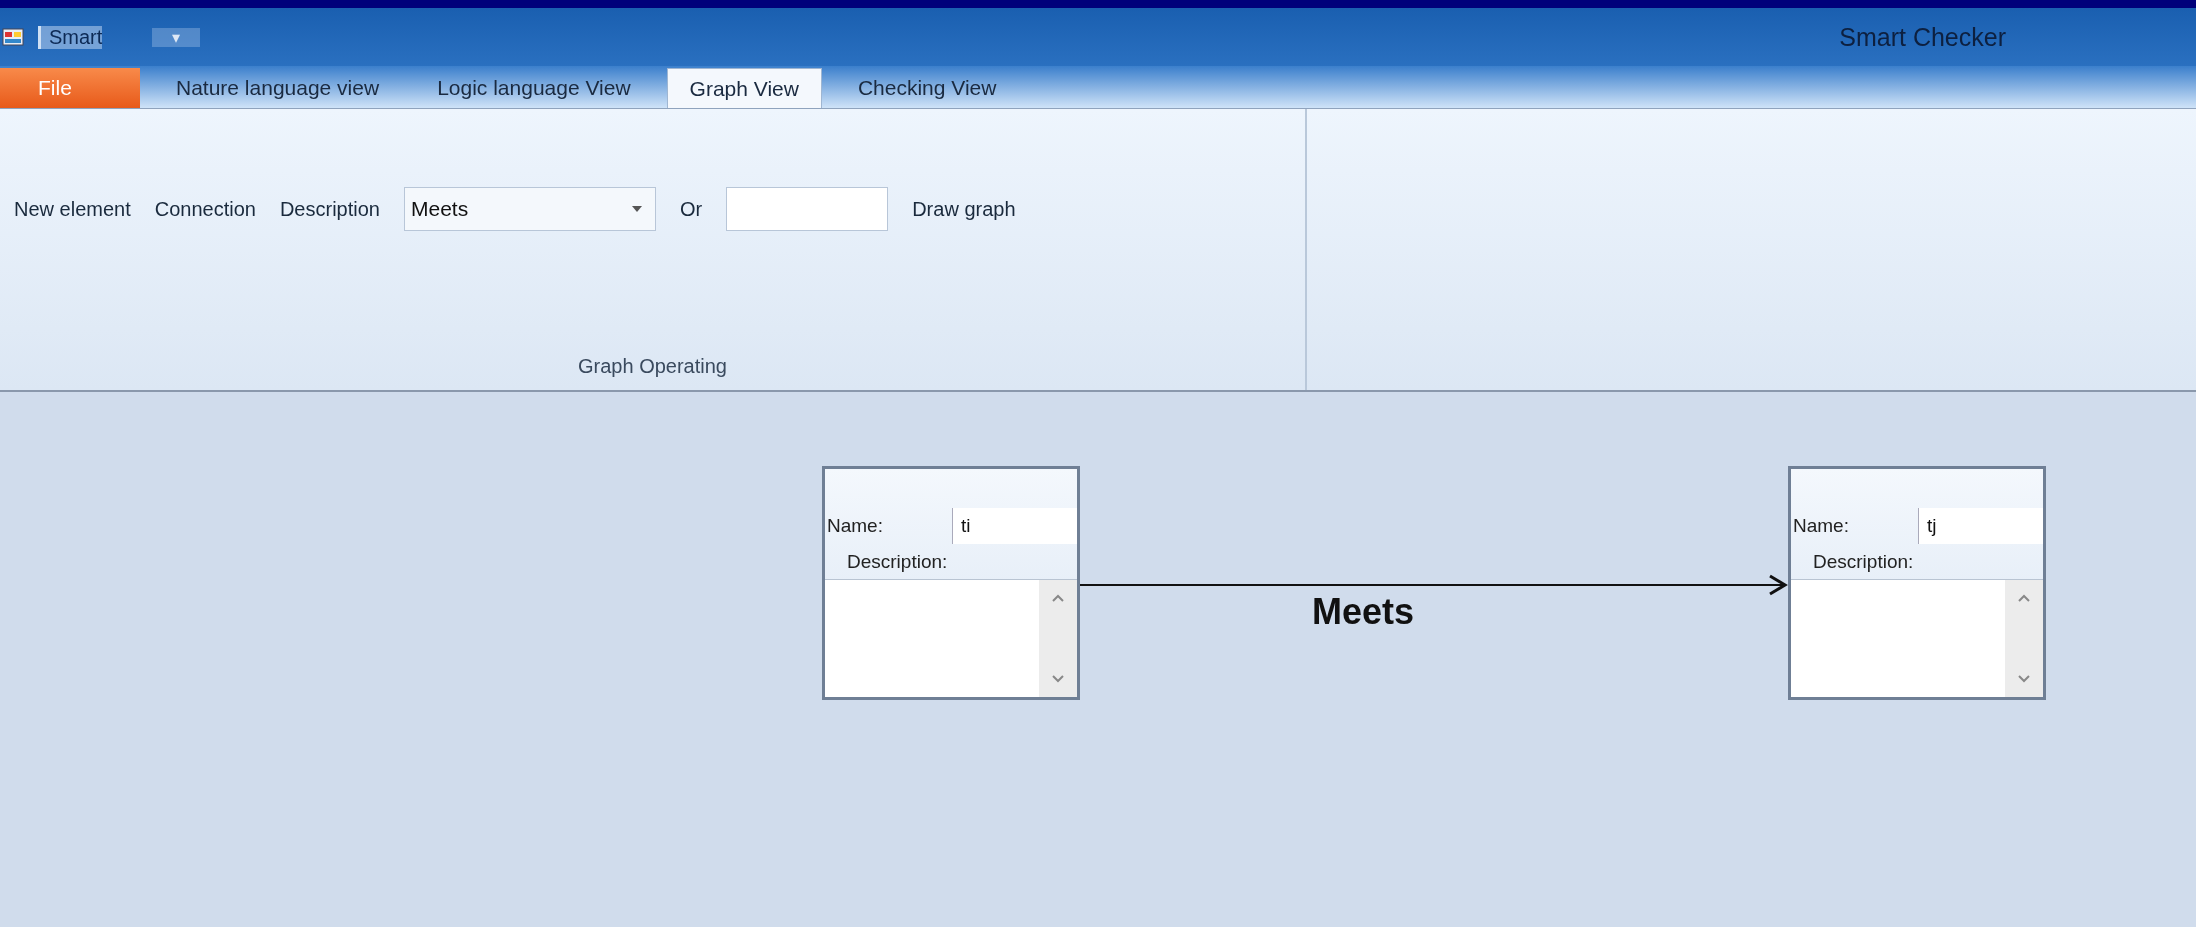  Describe the element at coordinates (1922, 37) in the screenshot. I see `window-title: Smart Checker` at that location.